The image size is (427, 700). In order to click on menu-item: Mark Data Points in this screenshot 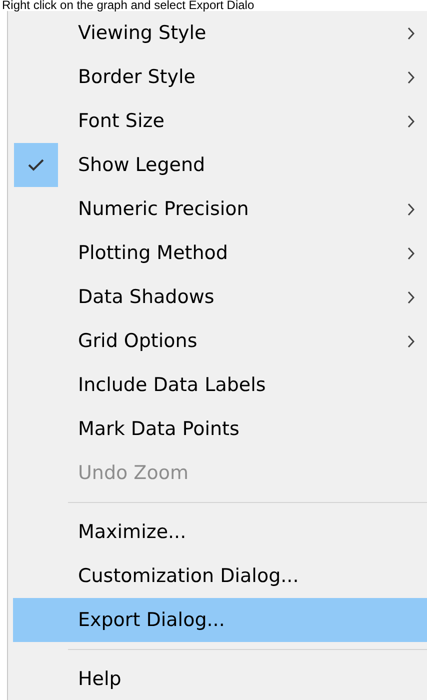, I will do `click(220, 429)`.